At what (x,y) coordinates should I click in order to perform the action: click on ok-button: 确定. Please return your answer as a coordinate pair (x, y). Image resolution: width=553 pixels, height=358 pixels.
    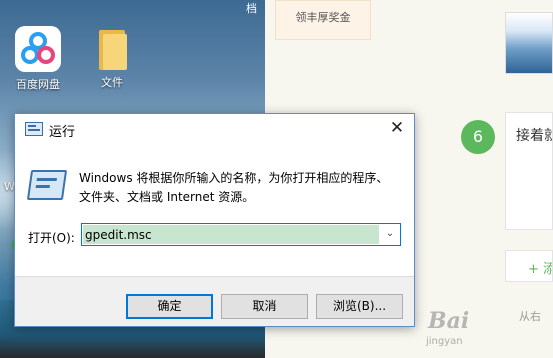
    Looking at the image, I should click on (169, 306).